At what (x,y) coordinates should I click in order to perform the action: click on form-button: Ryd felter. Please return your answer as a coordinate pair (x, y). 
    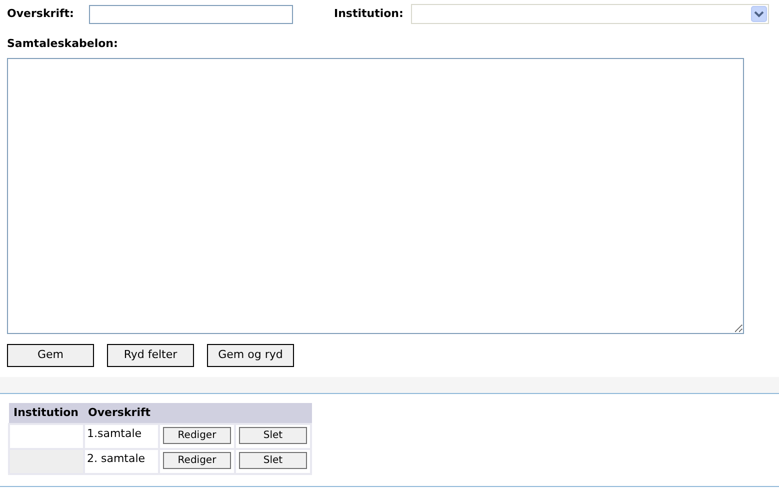
    Looking at the image, I should click on (150, 355).